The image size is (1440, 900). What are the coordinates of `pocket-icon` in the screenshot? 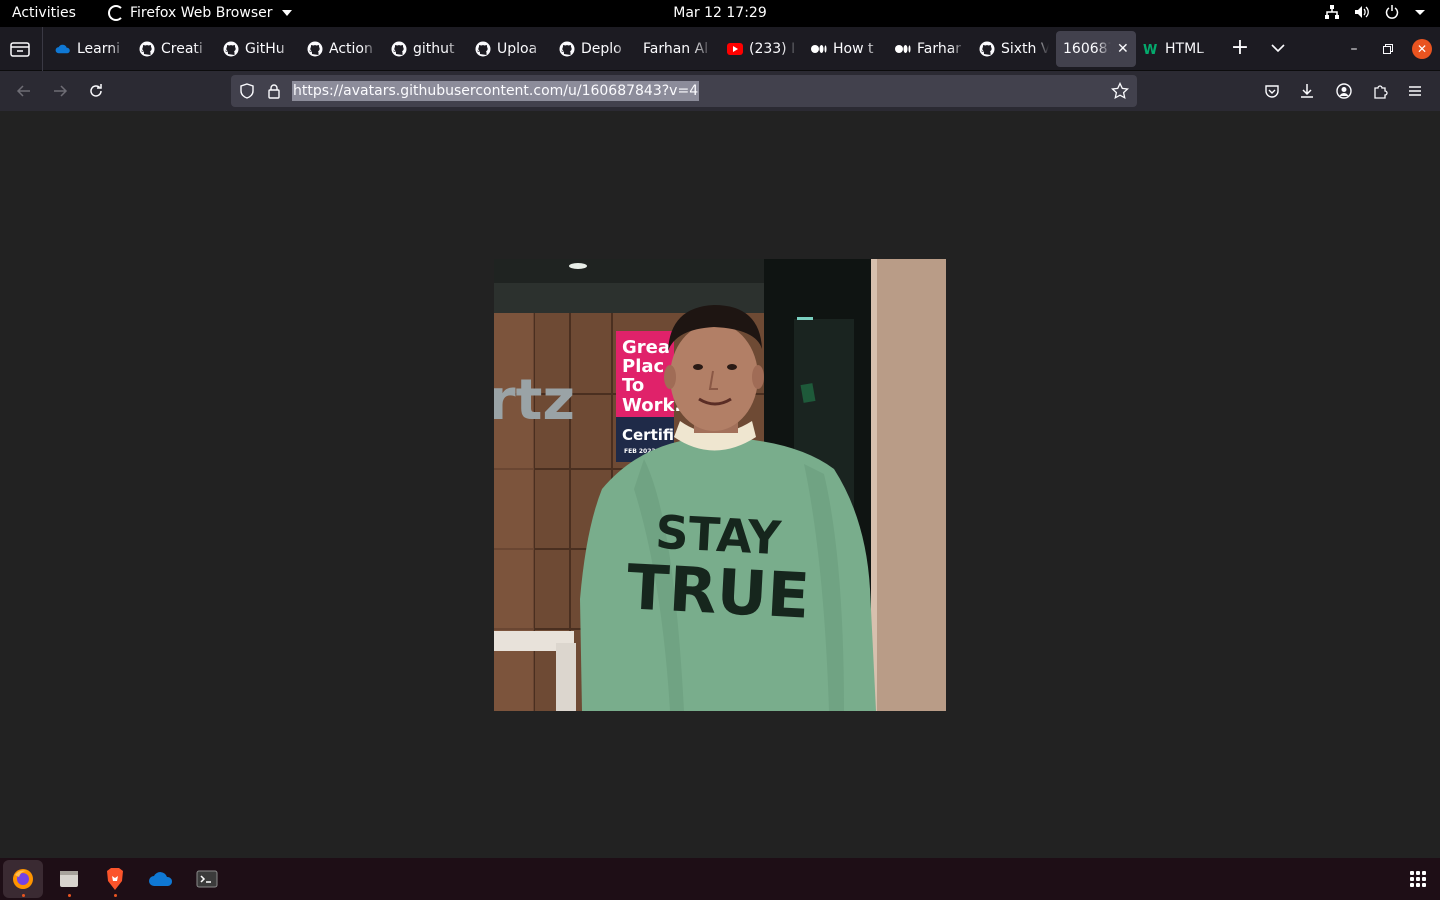 It's located at (1272, 91).